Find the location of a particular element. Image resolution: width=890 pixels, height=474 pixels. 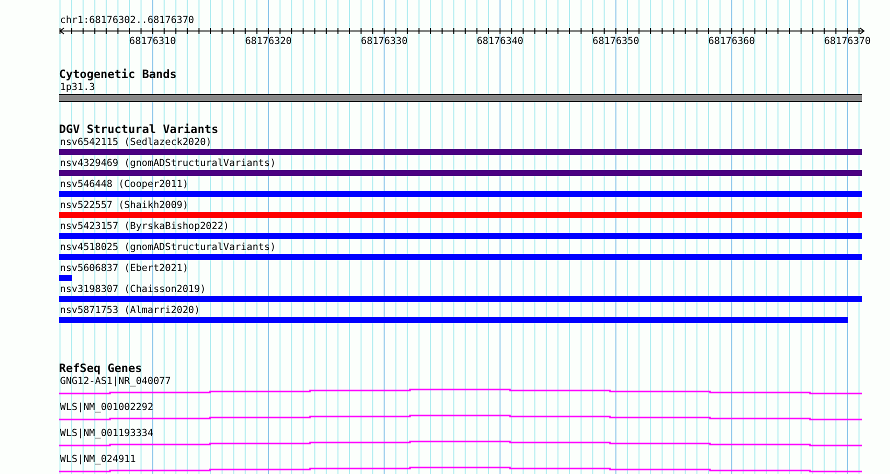

variant-label: nsv3198307 (Chaisson2019) is located at coordinates (133, 289).